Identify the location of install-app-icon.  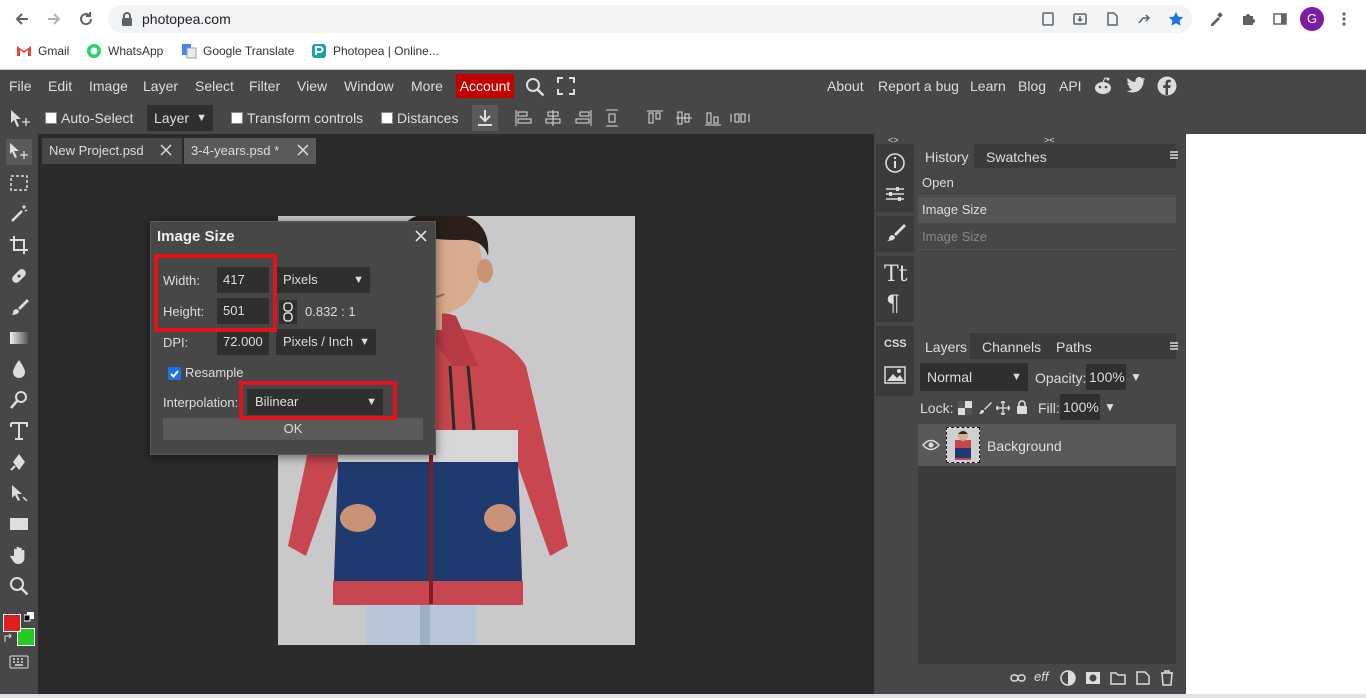
(1080, 19).